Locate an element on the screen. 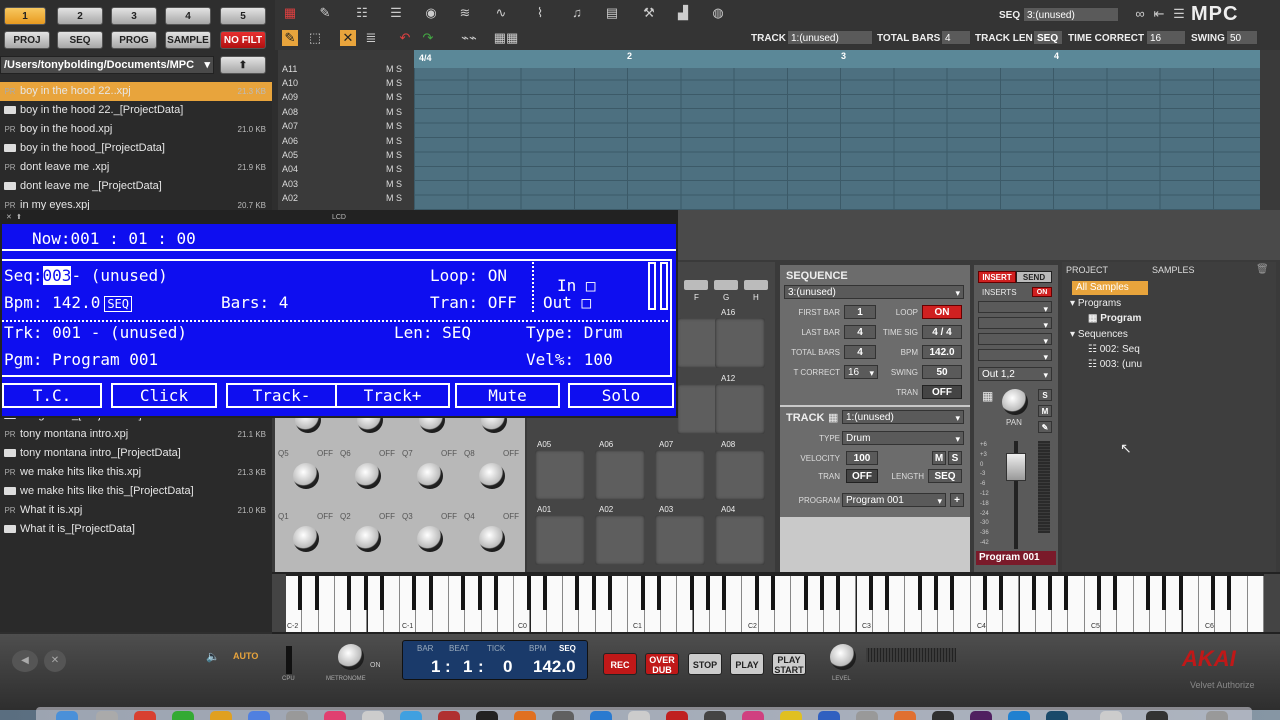 This screenshot has width=1280, height=720. link-icon: ∞ is located at coordinates (1140, 14).